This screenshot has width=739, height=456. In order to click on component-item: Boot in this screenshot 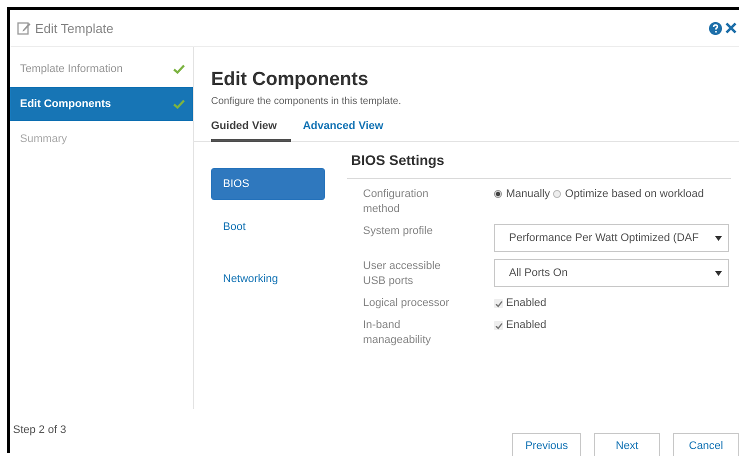, I will do `click(268, 227)`.